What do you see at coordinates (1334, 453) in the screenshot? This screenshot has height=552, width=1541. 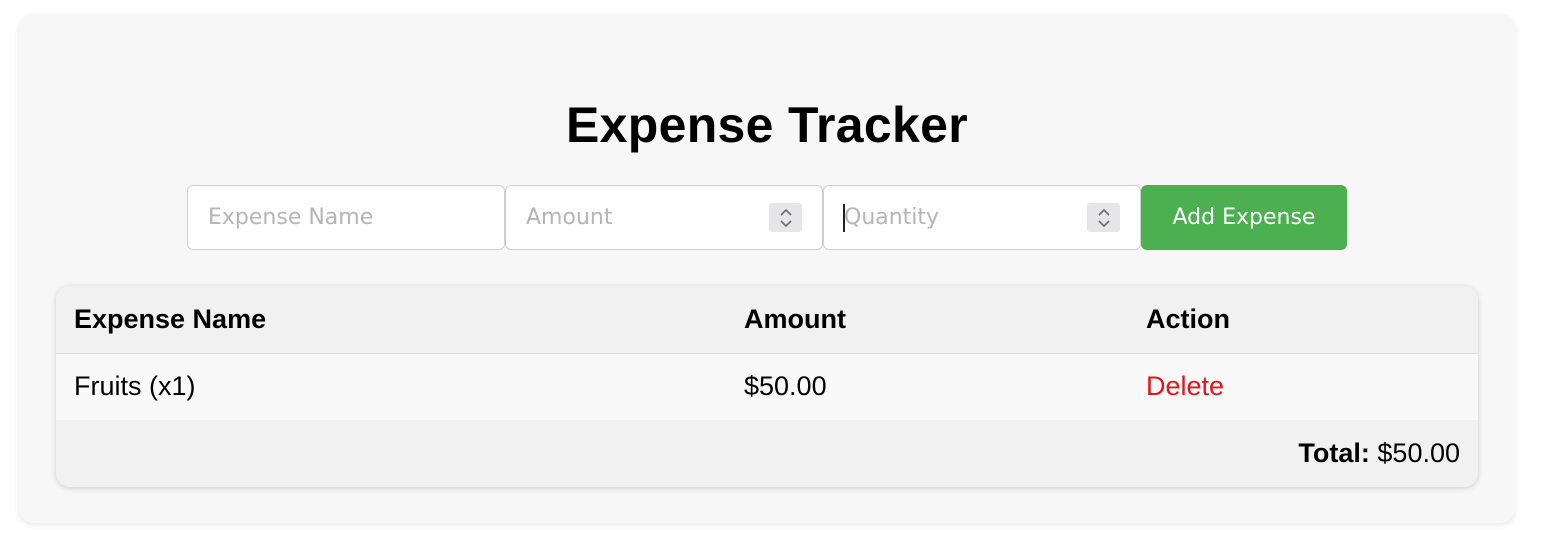 I see `total-label: Total:` at bounding box center [1334, 453].